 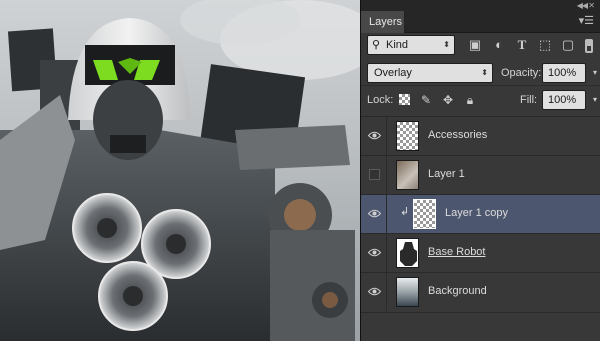 I want to click on opacity-arrow-icon: ▾, so click(x=595, y=73).